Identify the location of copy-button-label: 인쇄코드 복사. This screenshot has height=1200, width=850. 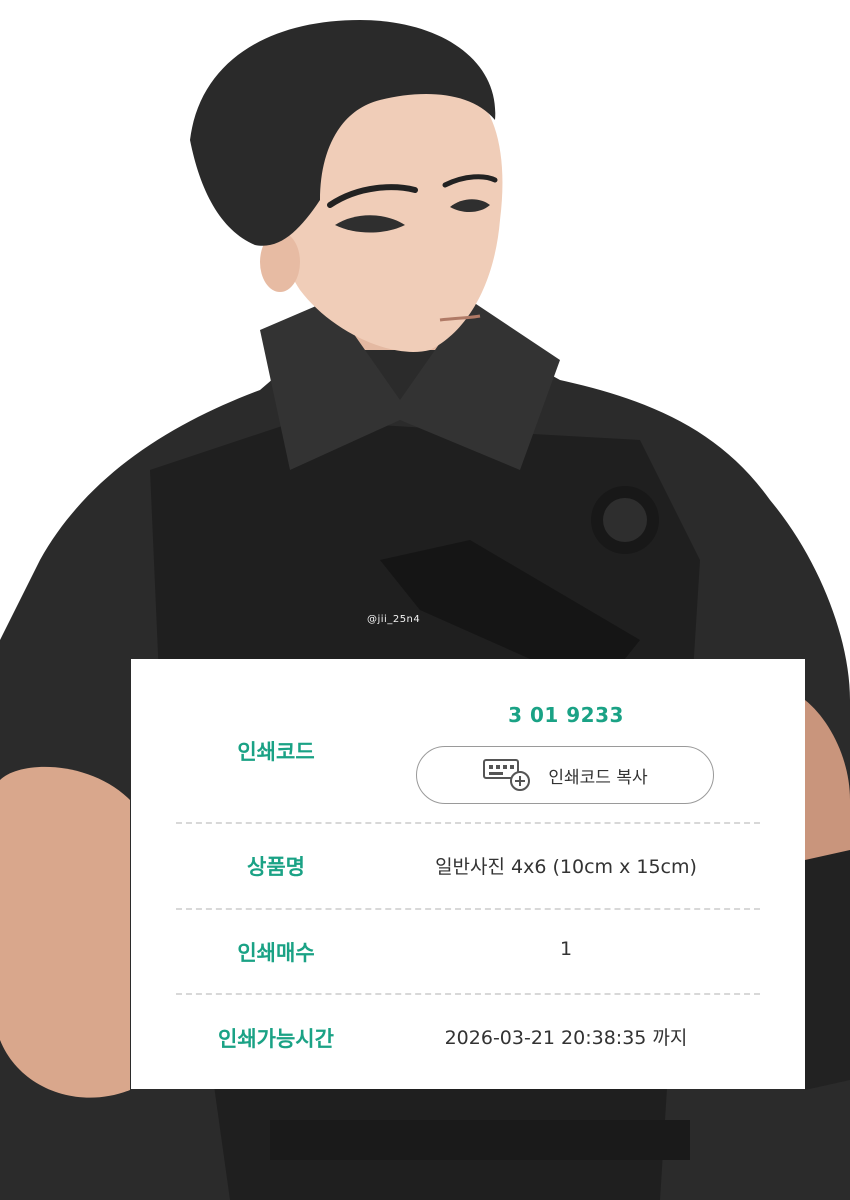
(598, 777).